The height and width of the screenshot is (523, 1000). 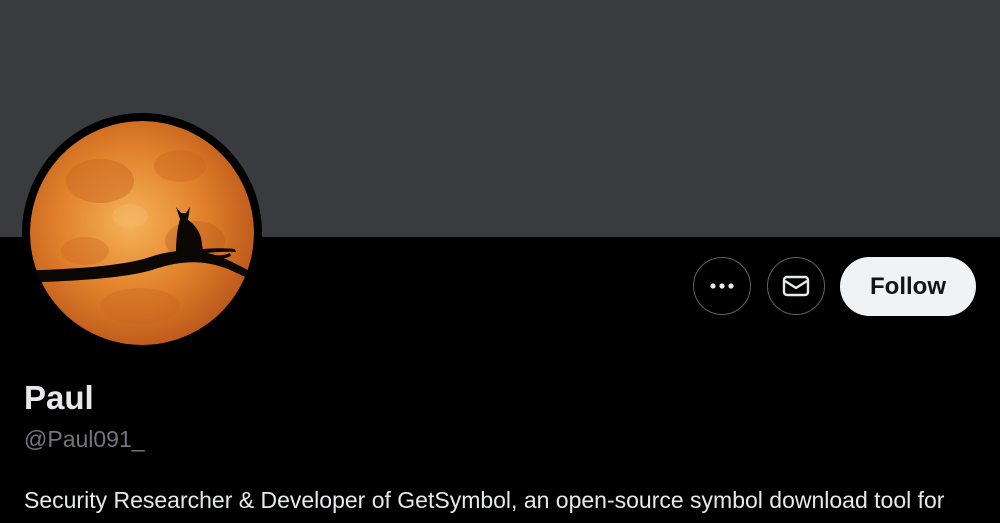 I want to click on more-horizontal-icon, so click(x=722, y=286).